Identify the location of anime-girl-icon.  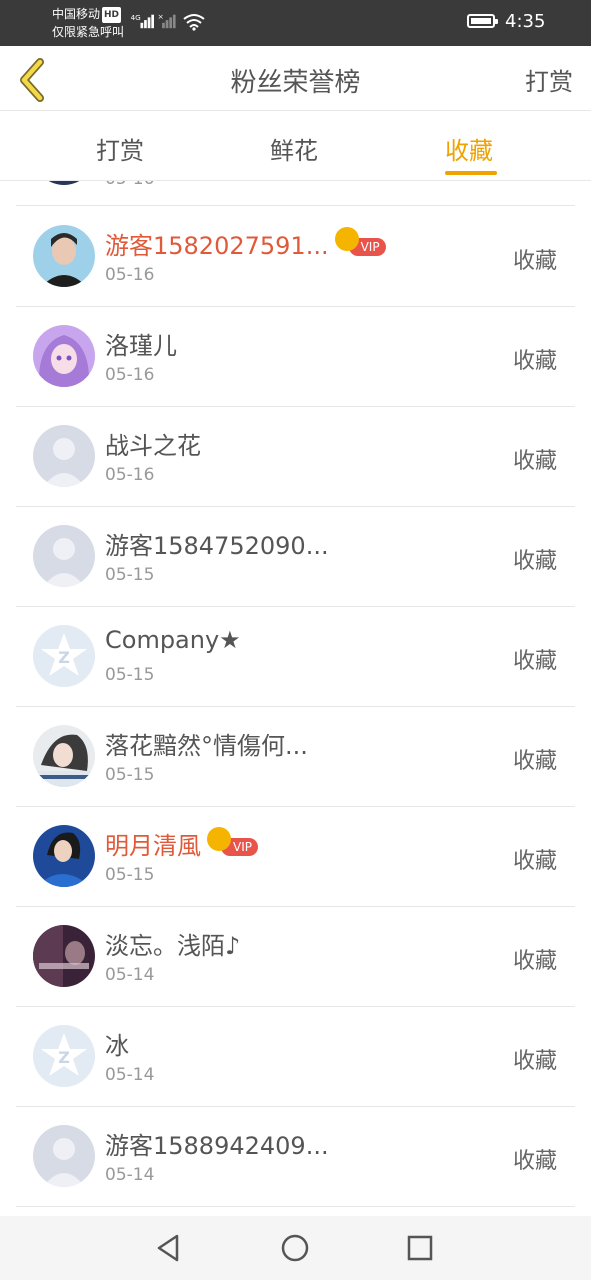
(64, 356).